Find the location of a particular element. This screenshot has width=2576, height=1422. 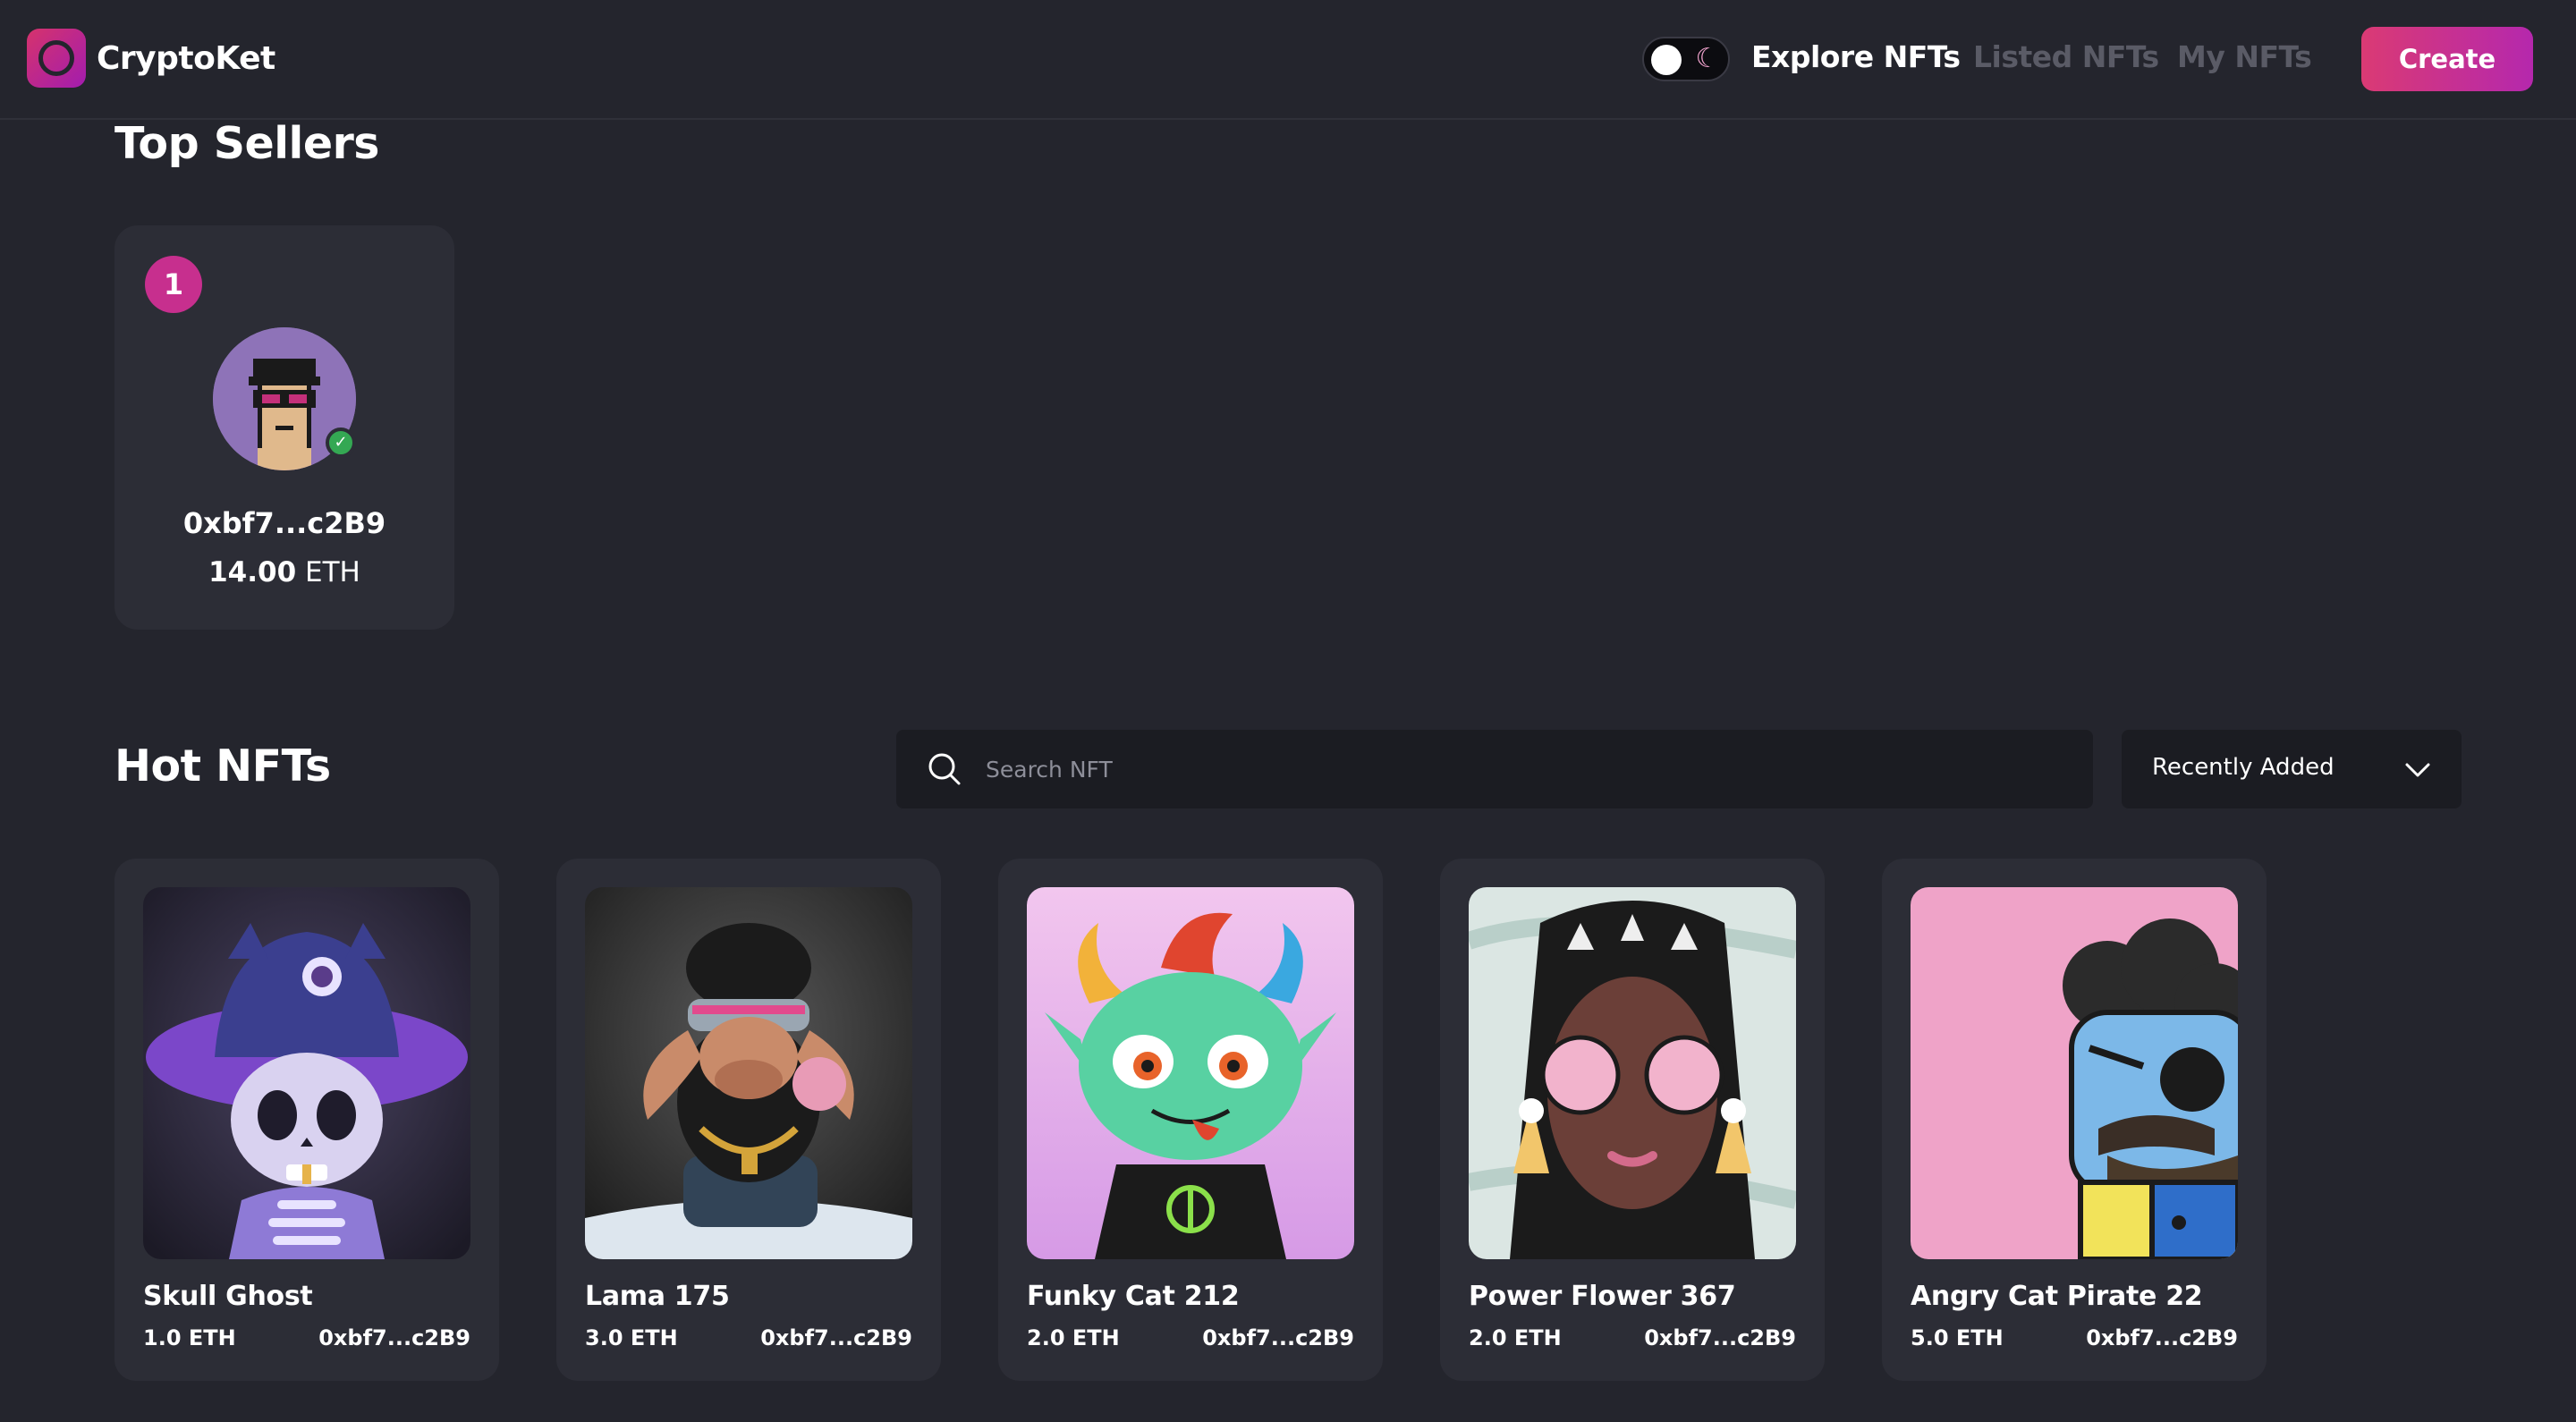

seller-amount: 14.00 ETH is located at coordinates (284, 572).